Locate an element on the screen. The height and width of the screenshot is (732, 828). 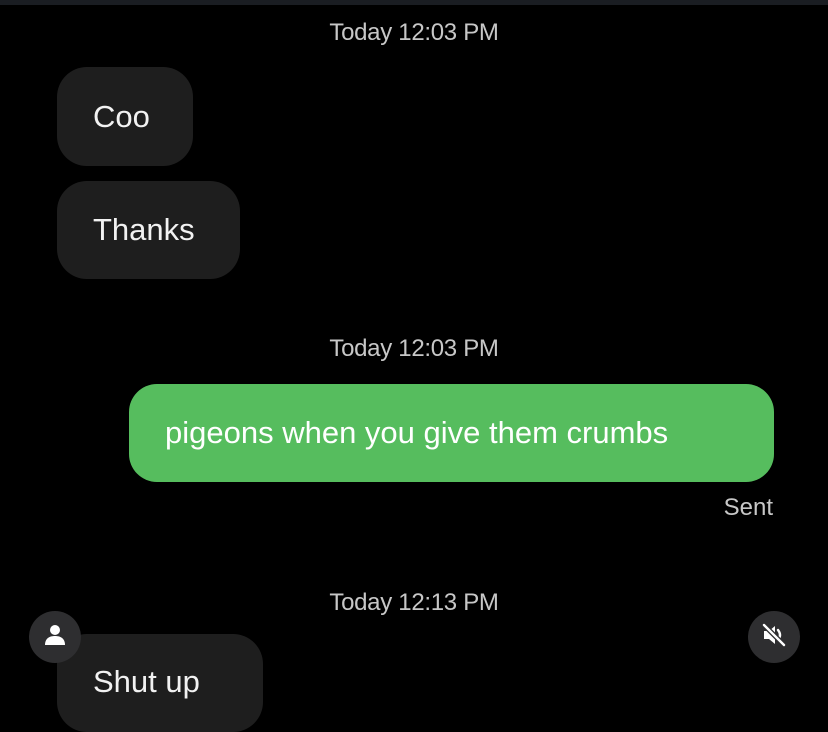
profile-button is located at coordinates (55, 637).